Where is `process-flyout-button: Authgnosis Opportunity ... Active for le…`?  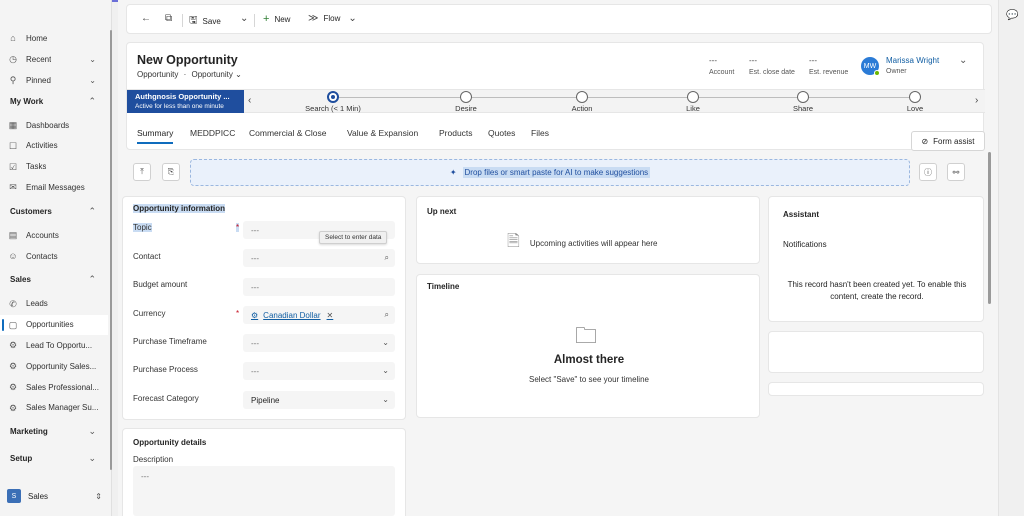
process-flyout-button: Authgnosis Opportunity ... Active for le… is located at coordinates (185, 101).